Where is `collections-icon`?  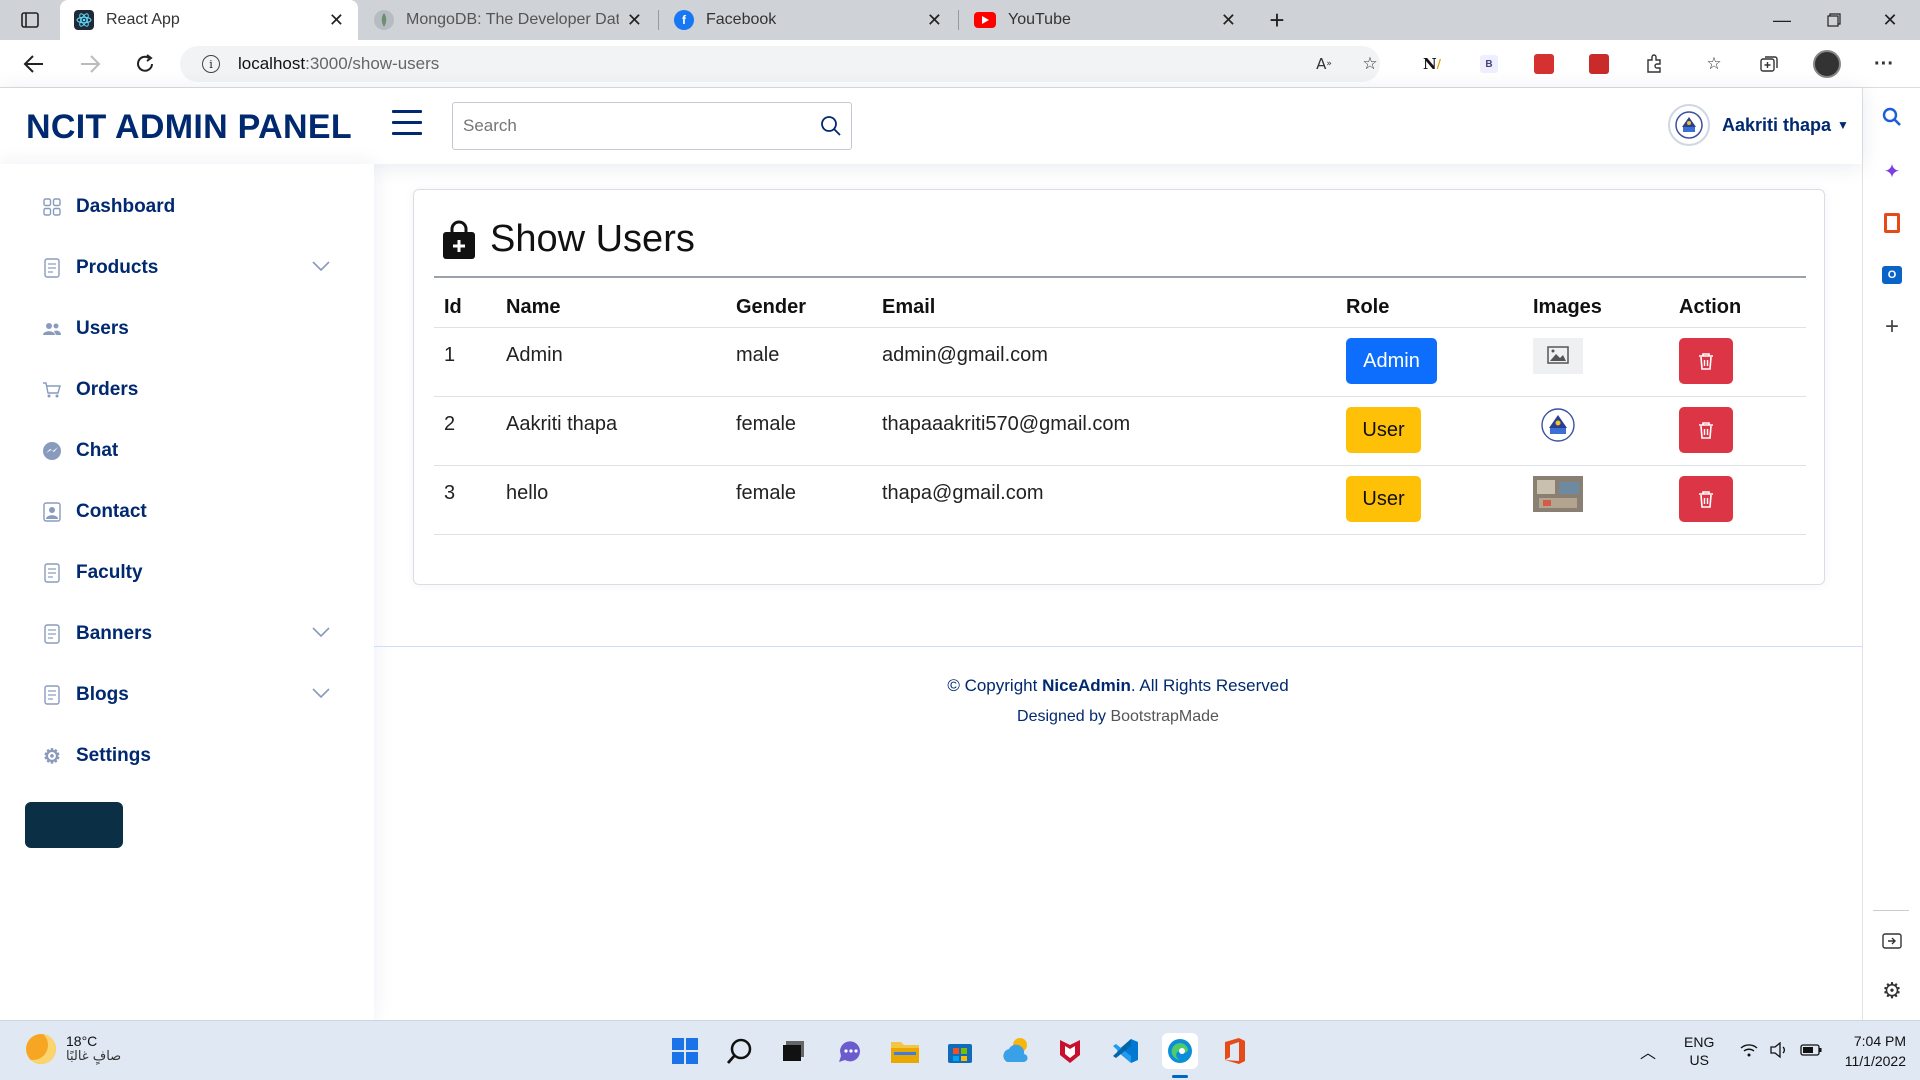 collections-icon is located at coordinates (1769, 64).